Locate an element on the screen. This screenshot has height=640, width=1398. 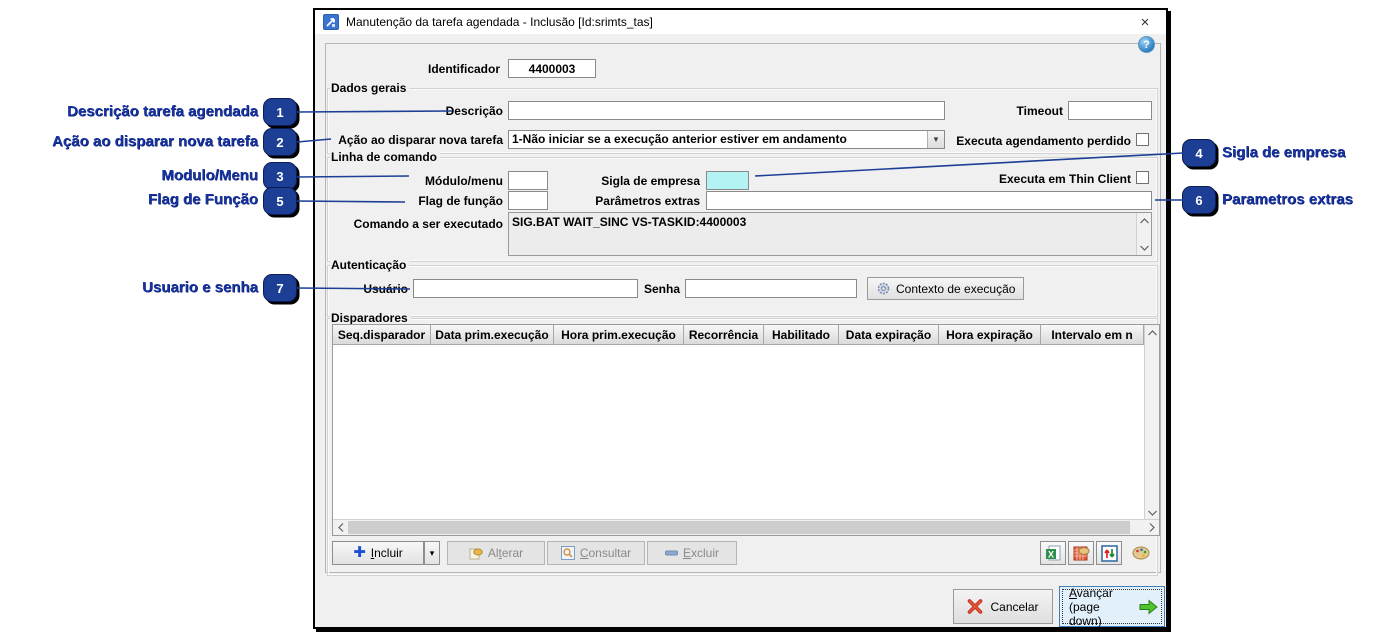
excel-icon: X is located at coordinates (1052, 552).